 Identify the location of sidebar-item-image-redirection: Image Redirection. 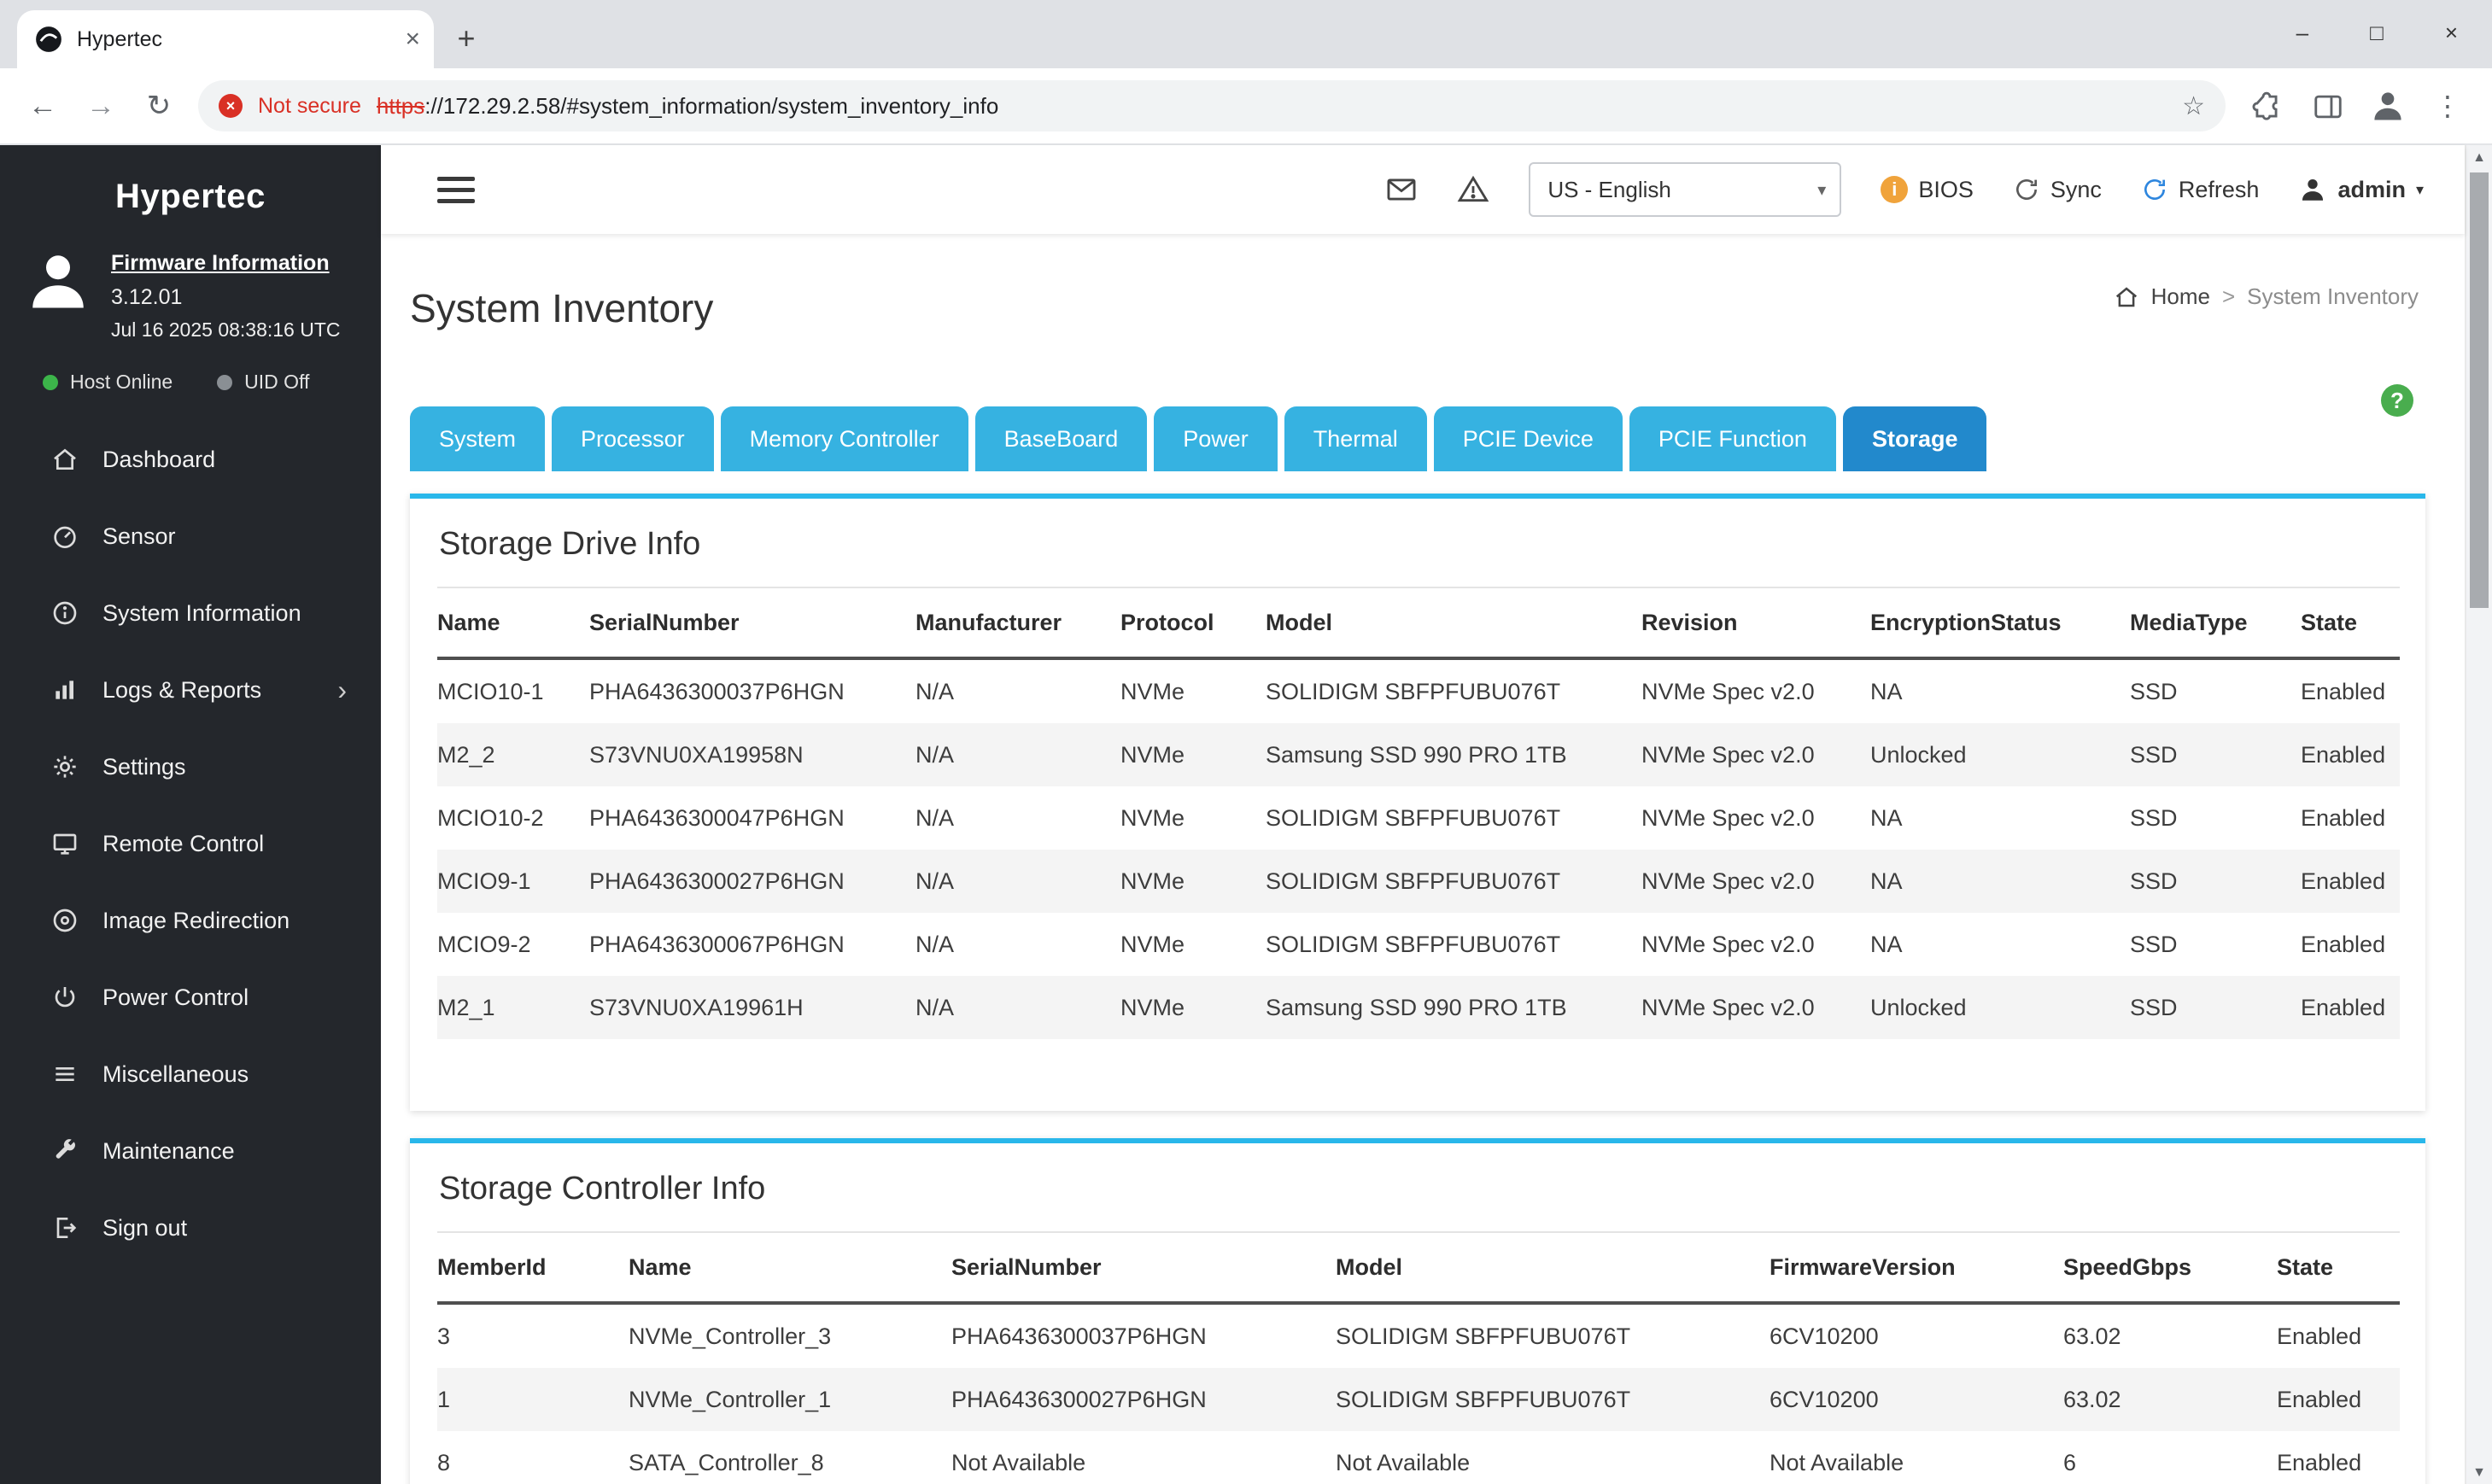
(190, 921).